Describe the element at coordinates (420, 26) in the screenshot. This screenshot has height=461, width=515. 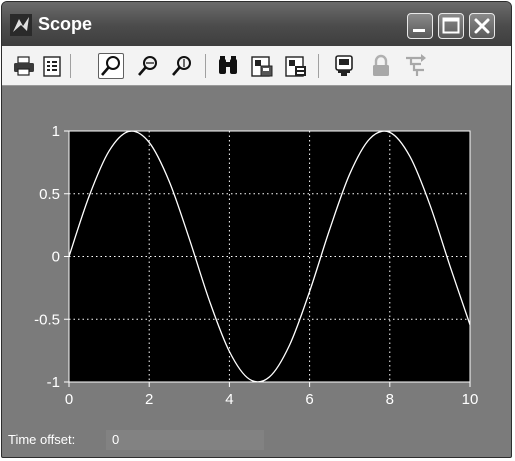
I see `minimize-button` at that location.